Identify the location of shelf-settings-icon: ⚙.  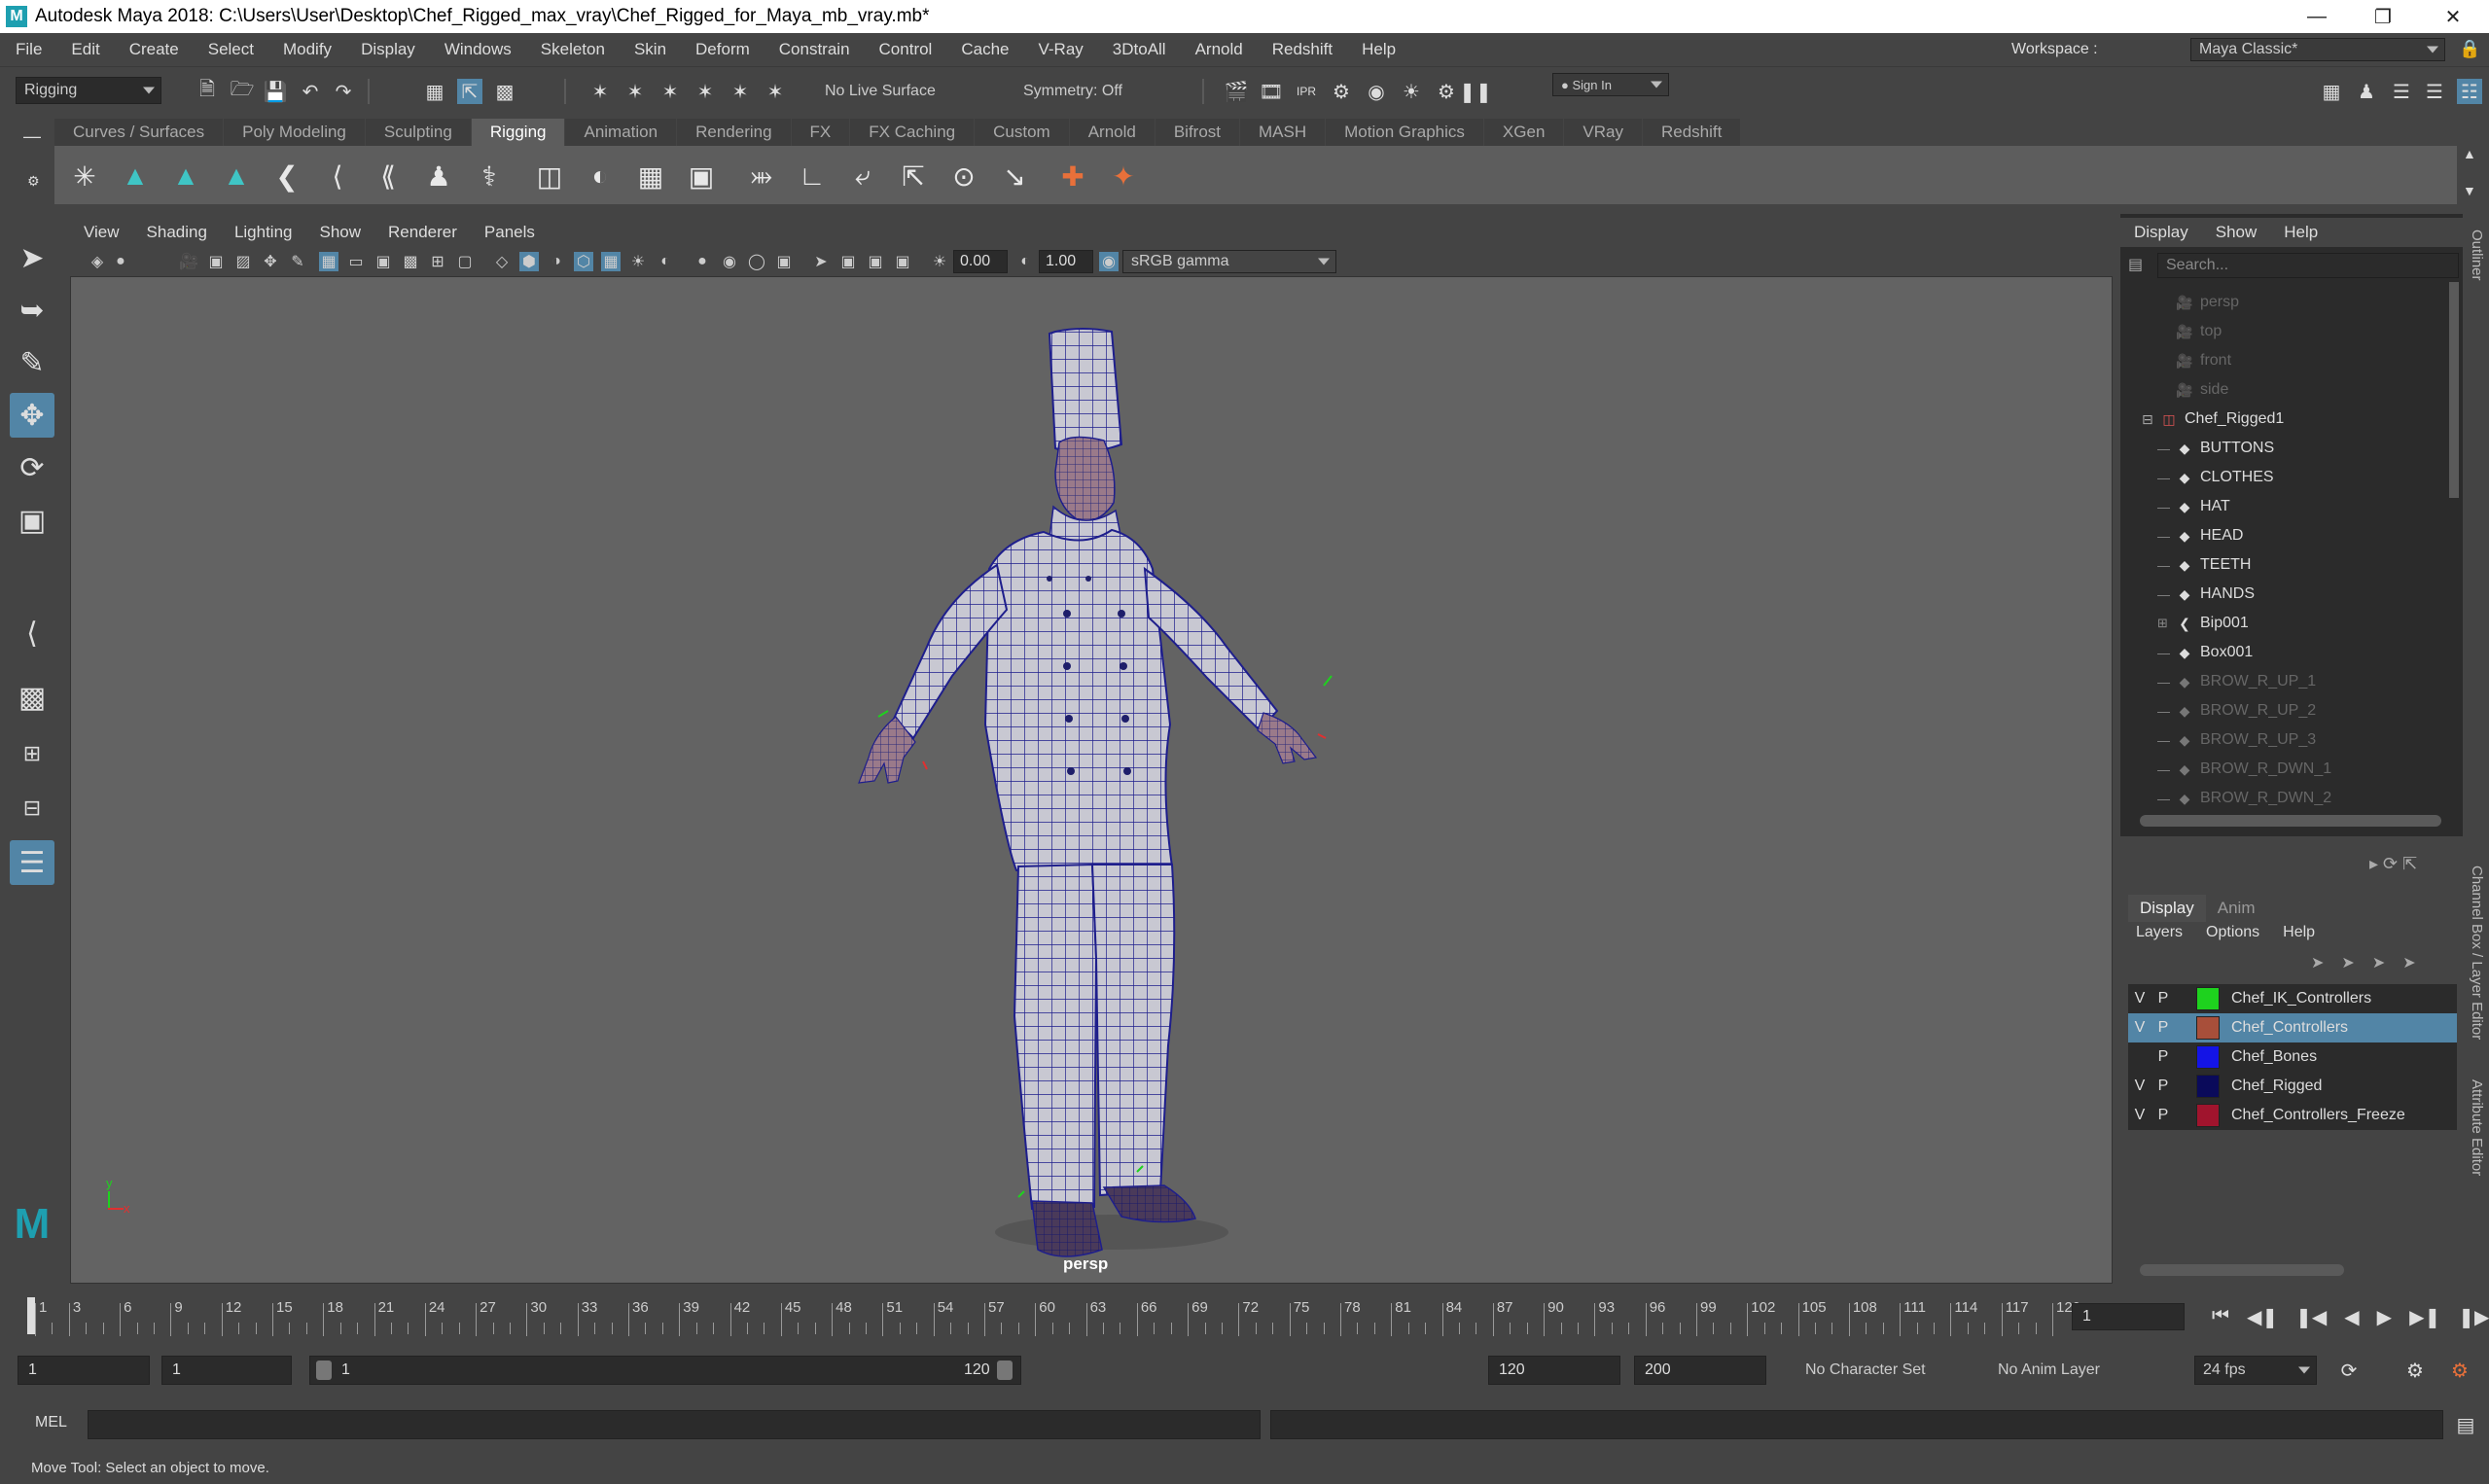
(33, 182).